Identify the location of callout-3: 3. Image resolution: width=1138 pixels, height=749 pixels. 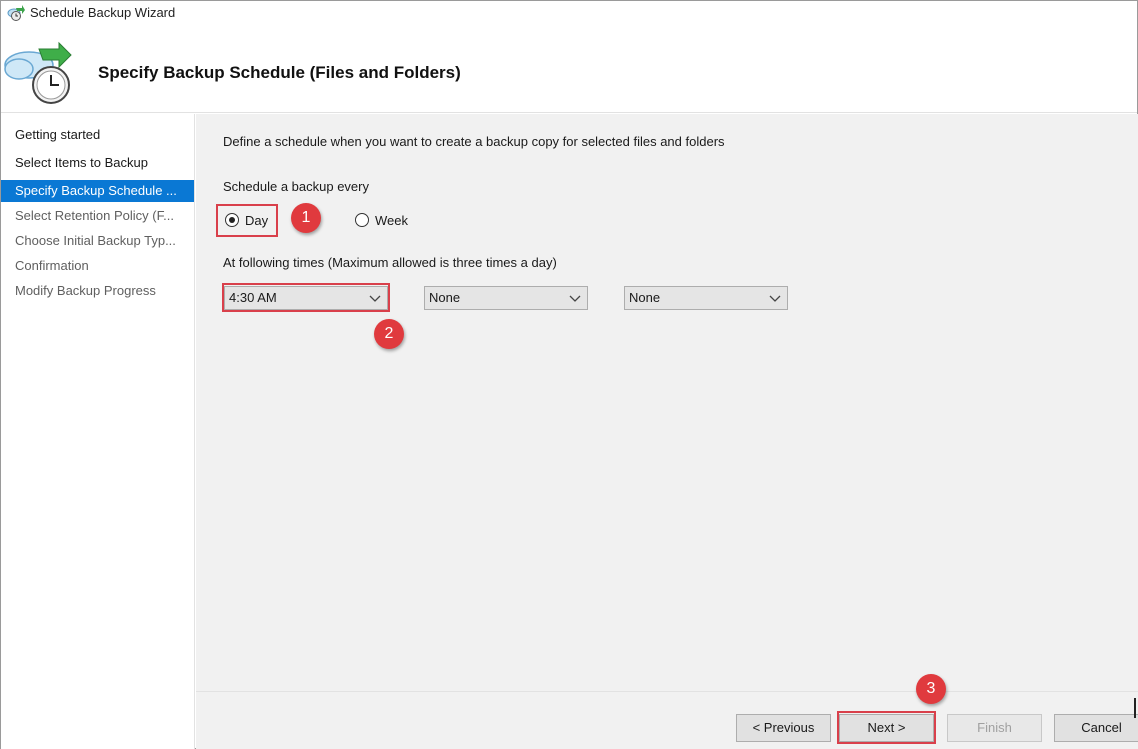
(931, 689).